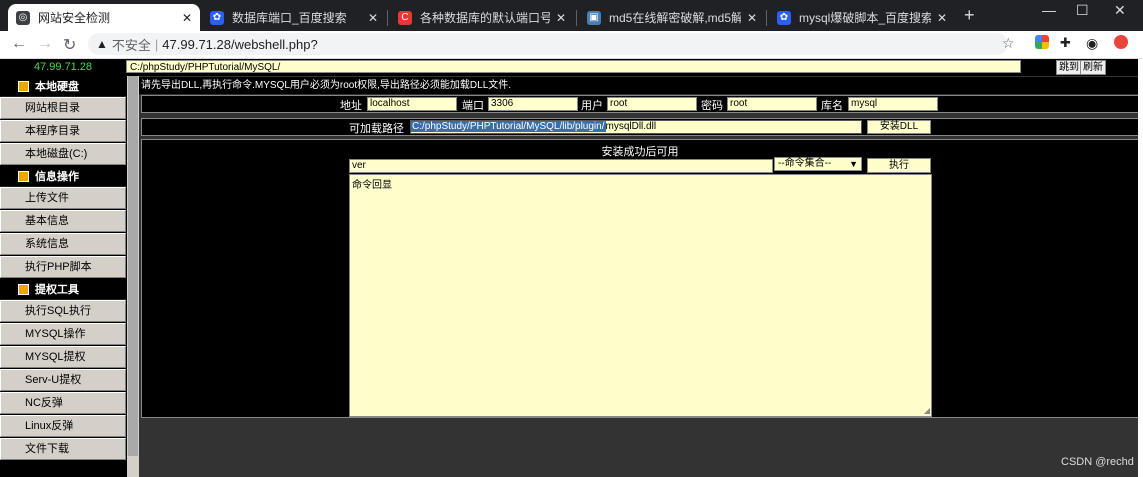  Describe the element at coordinates (372, 185) in the screenshot. I see `output-text: 命令回显` at that location.